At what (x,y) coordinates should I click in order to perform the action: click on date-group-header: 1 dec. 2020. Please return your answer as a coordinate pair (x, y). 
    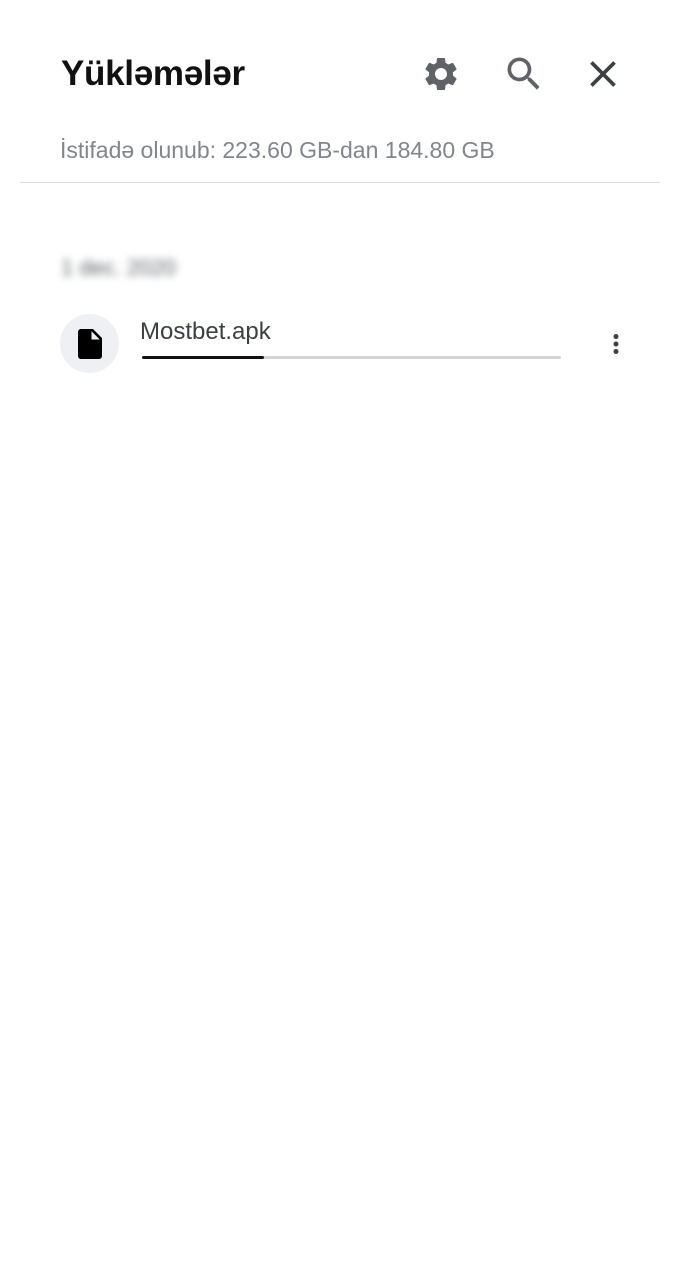
    Looking at the image, I should click on (118, 267).